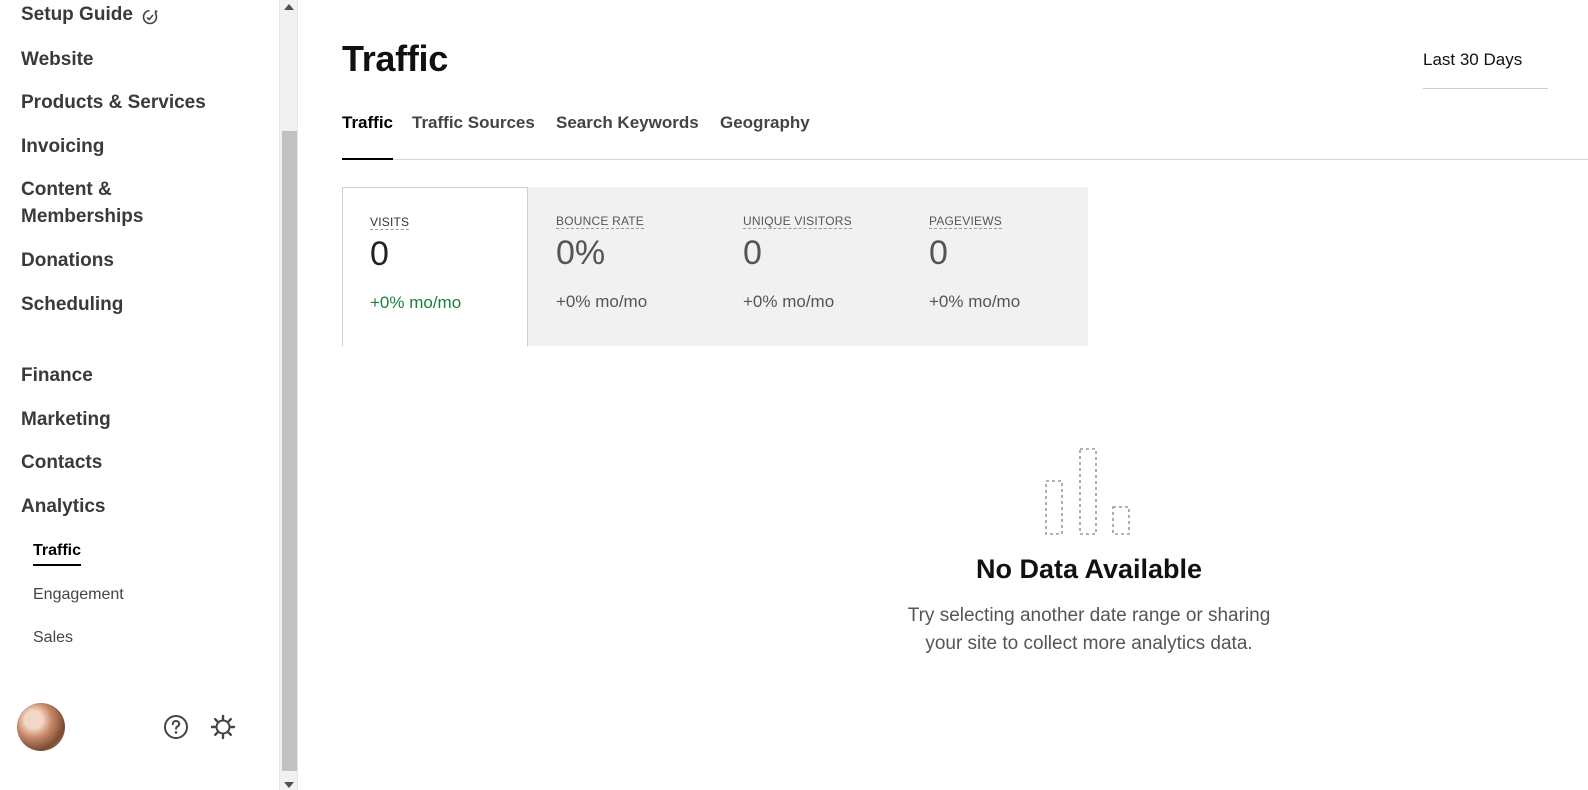 This screenshot has height=790, width=1588. Describe the element at coordinates (390, 222) in the screenshot. I see `metric-label: VISITS` at that location.